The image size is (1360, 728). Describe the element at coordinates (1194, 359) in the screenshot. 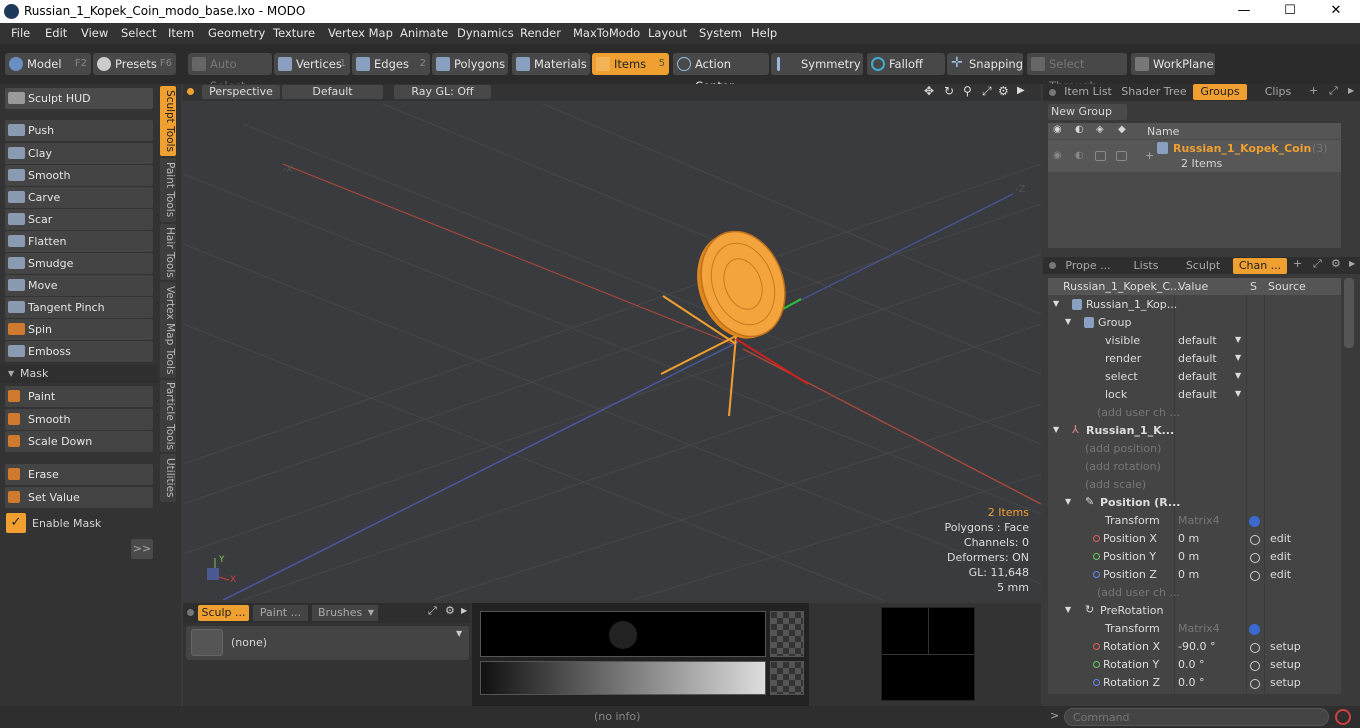

I see `channel-row: render default ▼` at that location.